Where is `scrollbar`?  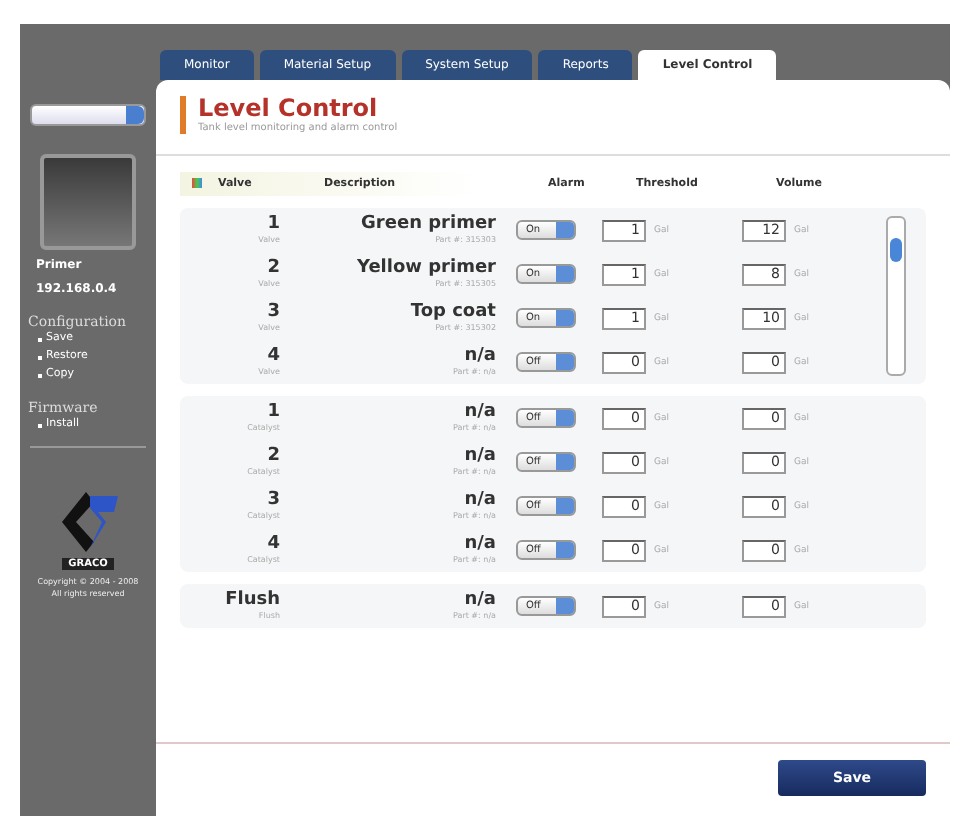
scrollbar is located at coordinates (896, 296).